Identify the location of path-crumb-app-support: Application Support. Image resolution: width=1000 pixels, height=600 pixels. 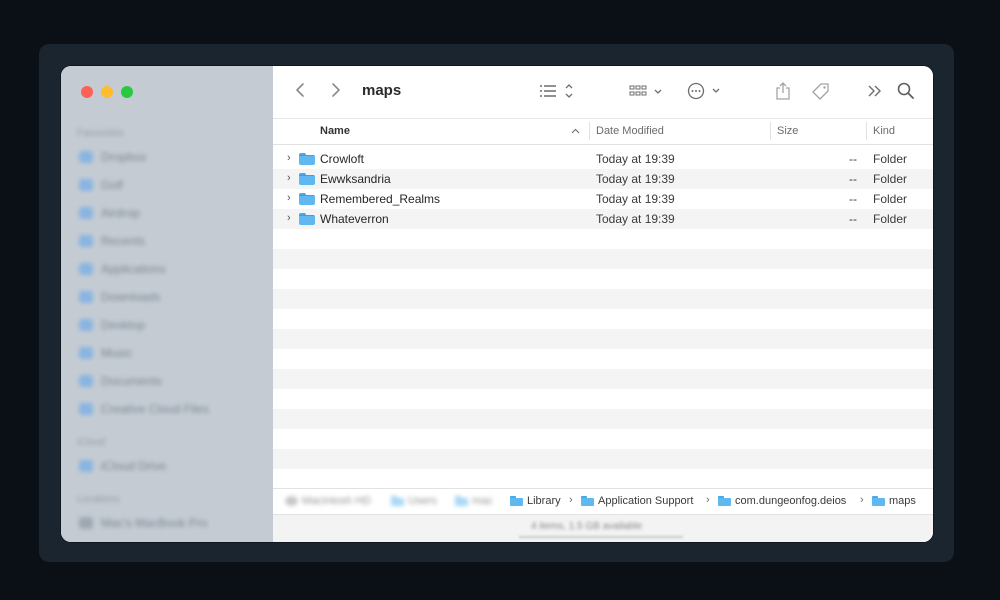
(637, 501).